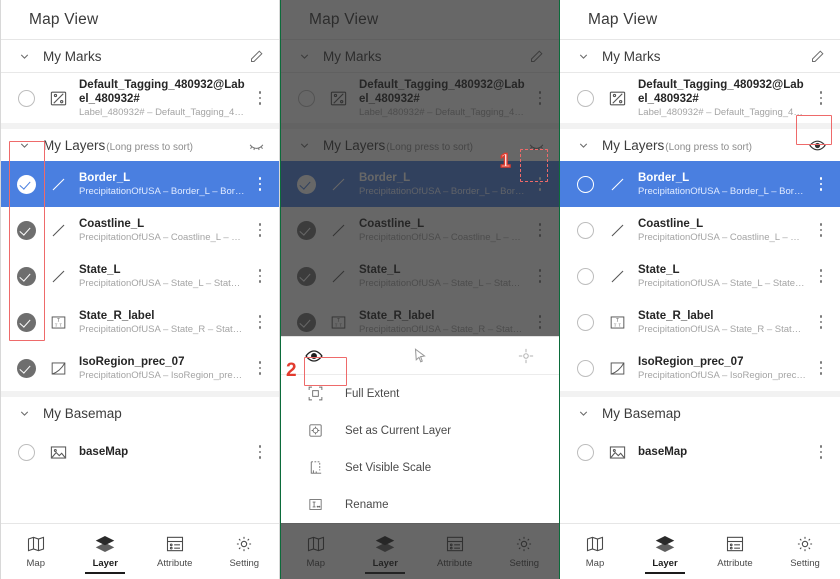  What do you see at coordinates (420, 467) in the screenshot?
I see `menu-item-set-visible-scale: Set Visible Scale` at bounding box center [420, 467].